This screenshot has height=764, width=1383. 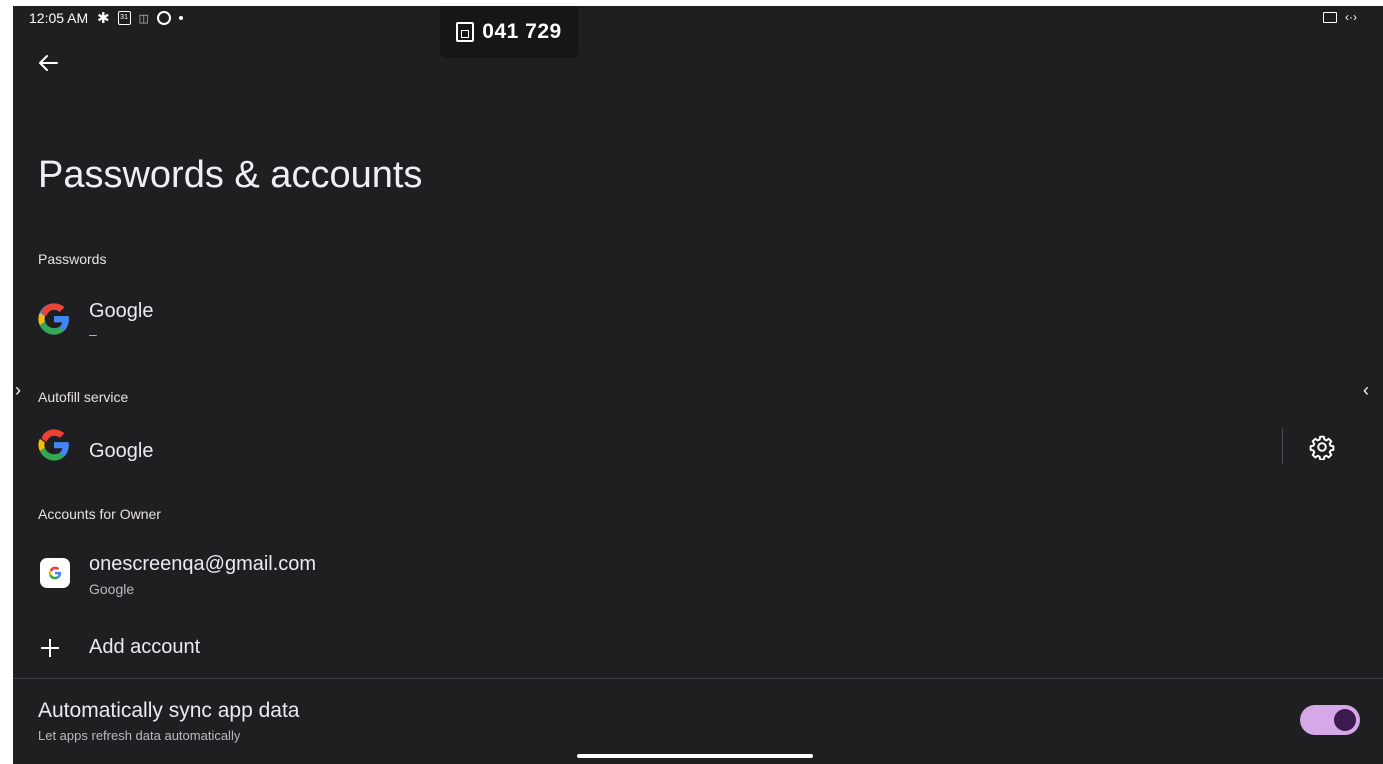 I want to click on more-notifications-dot-icon, so click(x=180, y=18).